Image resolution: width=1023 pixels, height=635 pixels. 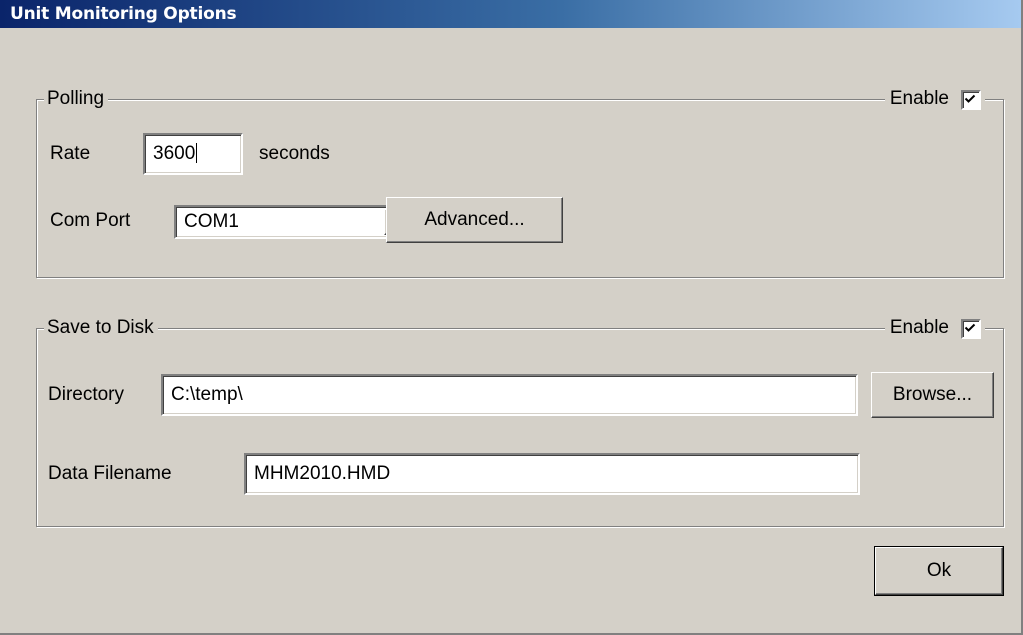 I want to click on data-filename-value: MHM2010.HMD, so click(x=322, y=473).